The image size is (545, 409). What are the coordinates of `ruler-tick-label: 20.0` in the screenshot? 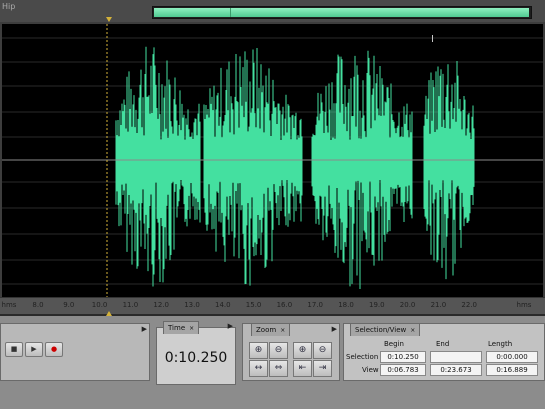 It's located at (407, 305).